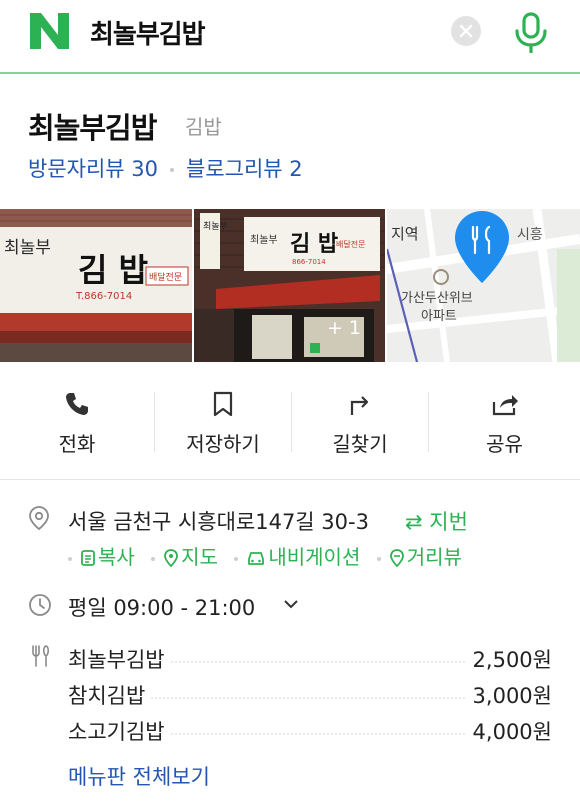 The image size is (580, 810). What do you see at coordinates (27, 248) in the screenshot?
I see `sign-top-text: 최놀부` at bounding box center [27, 248].